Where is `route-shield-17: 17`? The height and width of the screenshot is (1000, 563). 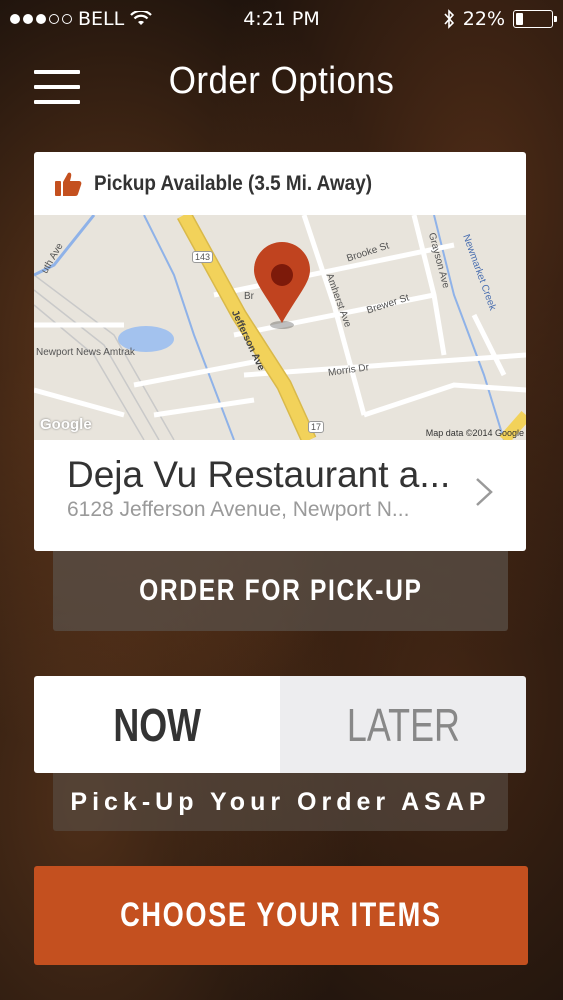
route-shield-17: 17 is located at coordinates (316, 427).